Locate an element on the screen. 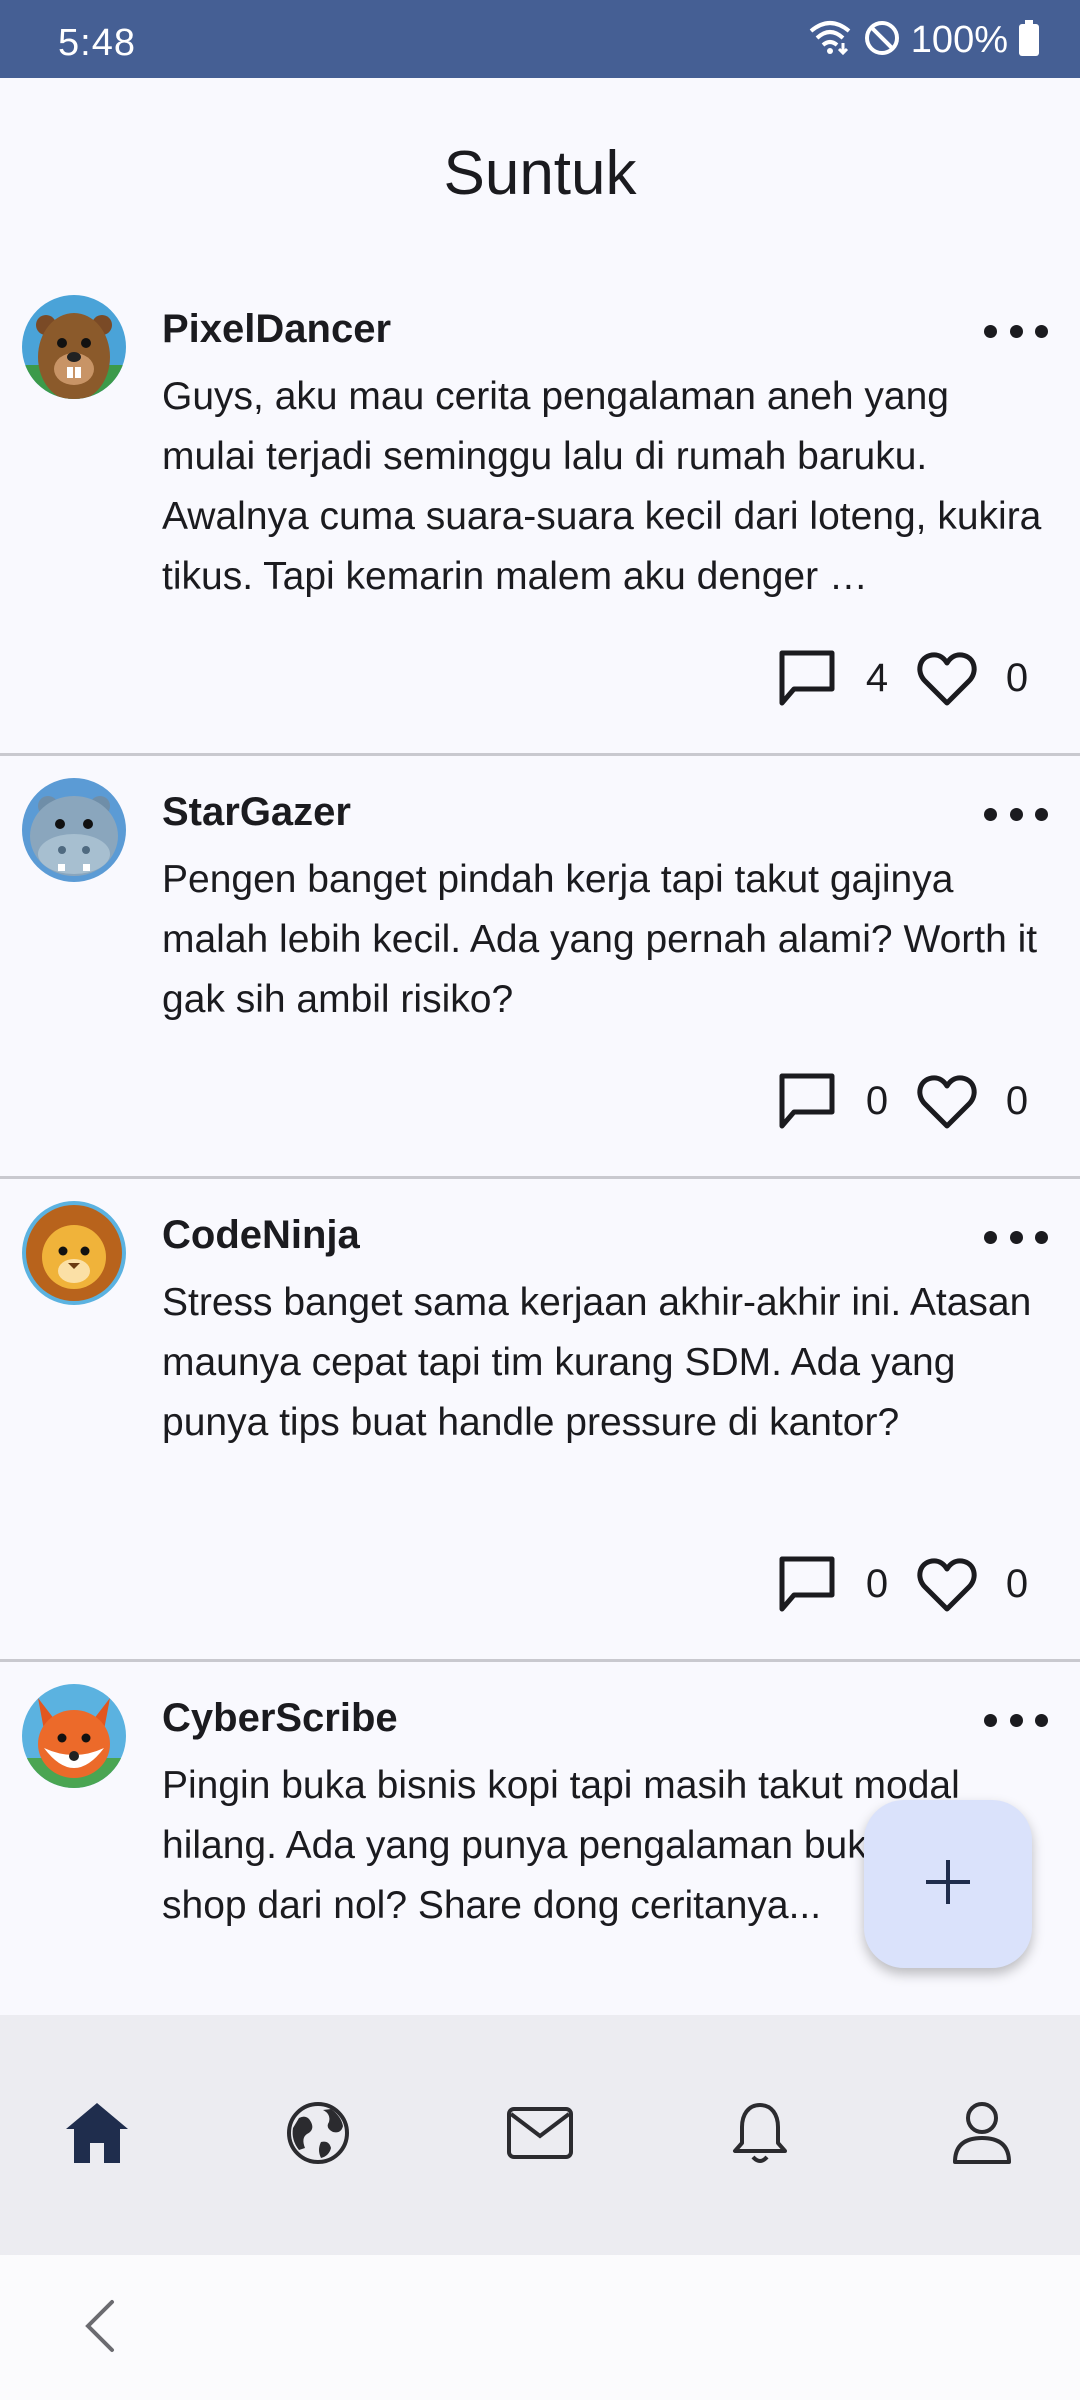 This screenshot has height=2400, width=1080. beaver-avatar is located at coordinates (74, 347).